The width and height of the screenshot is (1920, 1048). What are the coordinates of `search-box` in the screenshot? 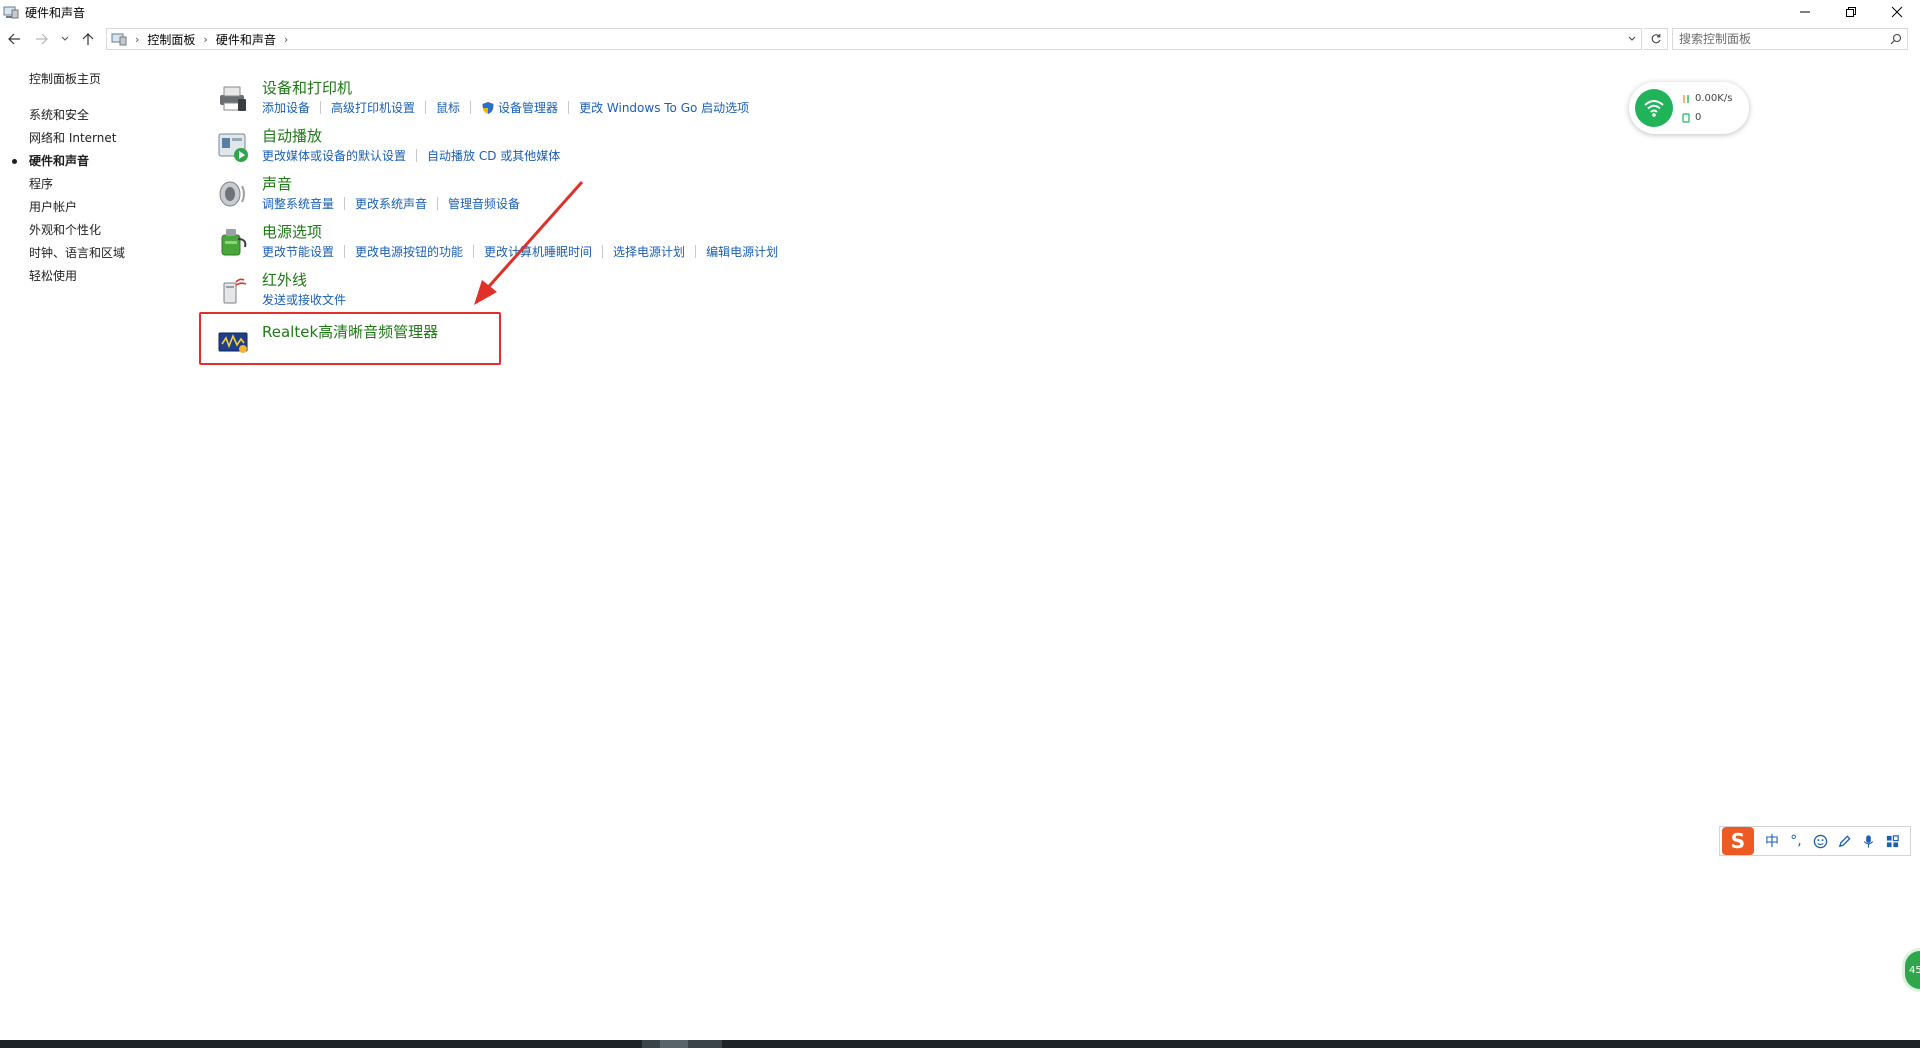 It's located at (1790, 39).